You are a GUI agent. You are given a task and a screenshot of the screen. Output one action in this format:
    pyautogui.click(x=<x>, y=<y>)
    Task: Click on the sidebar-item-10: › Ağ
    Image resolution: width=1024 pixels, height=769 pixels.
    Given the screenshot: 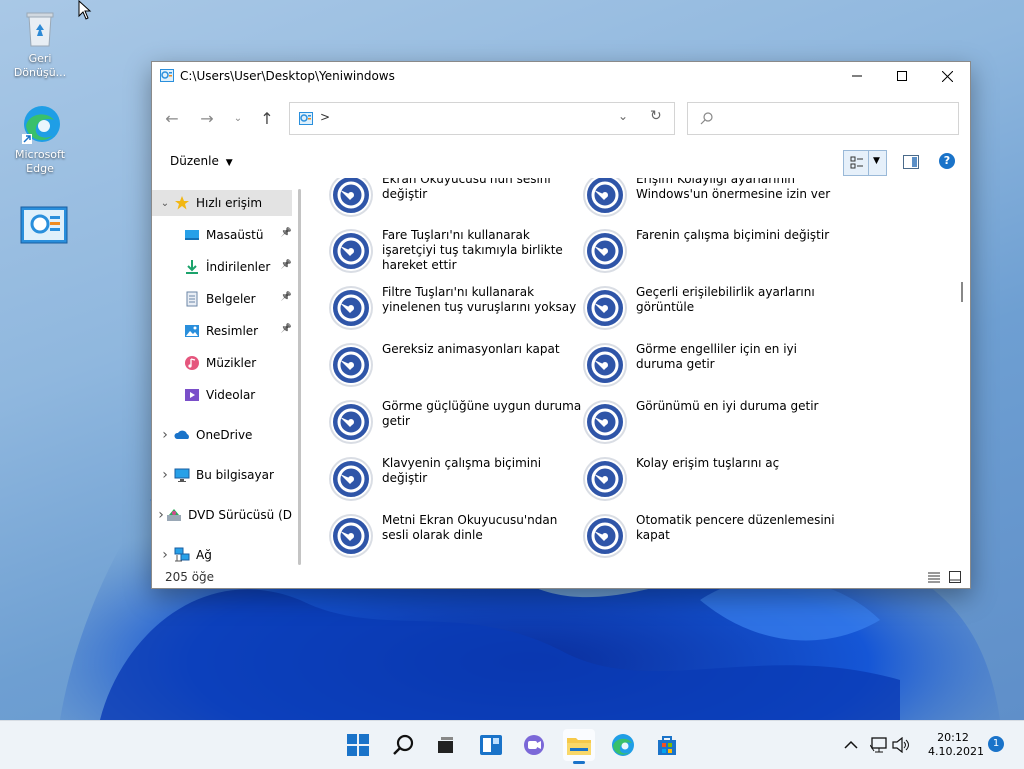 What is the action you would take?
    pyautogui.click(x=222, y=554)
    